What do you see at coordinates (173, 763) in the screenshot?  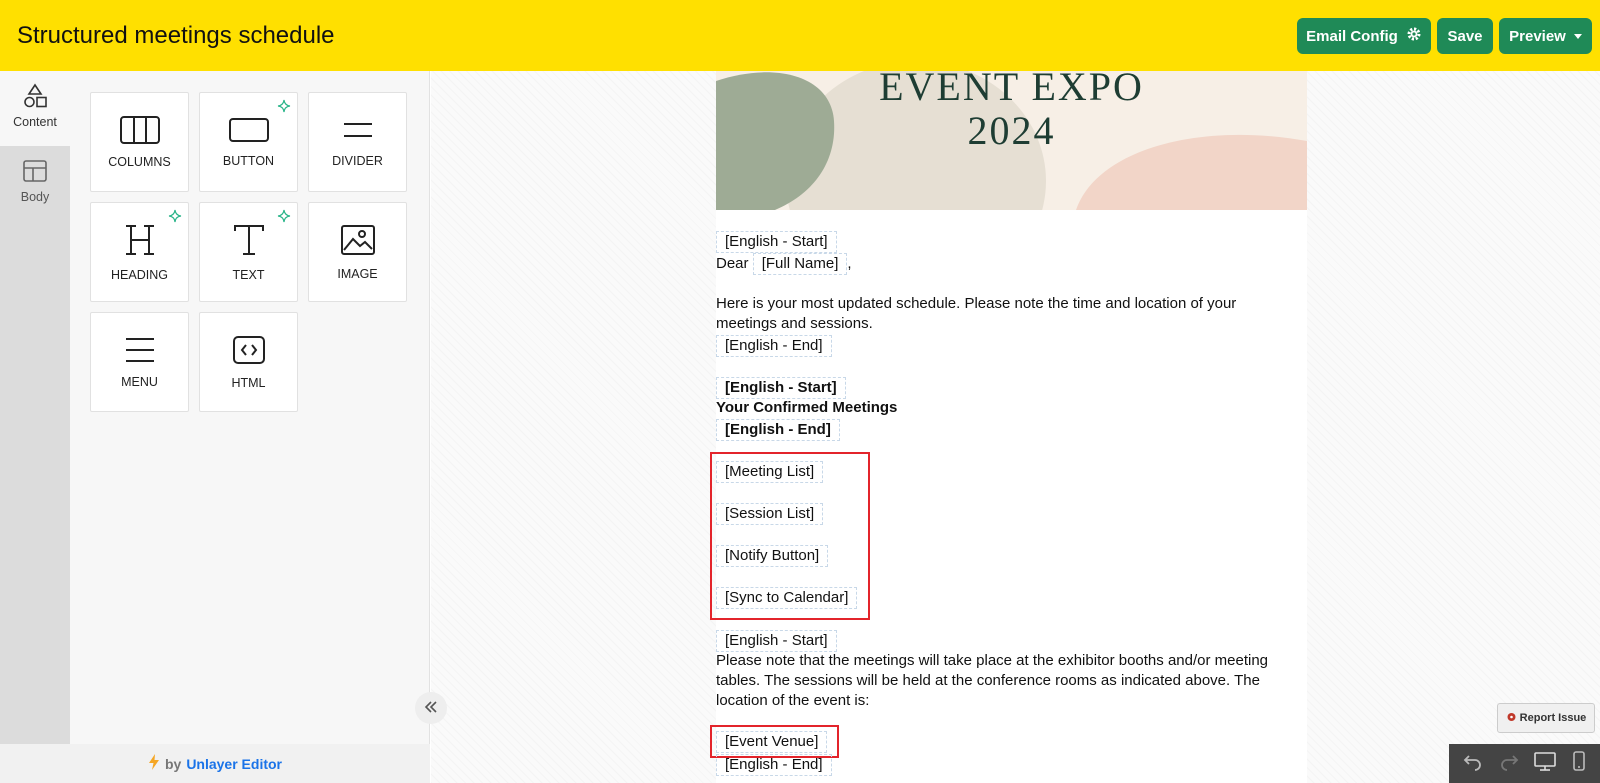 I see `credit-by: by` at bounding box center [173, 763].